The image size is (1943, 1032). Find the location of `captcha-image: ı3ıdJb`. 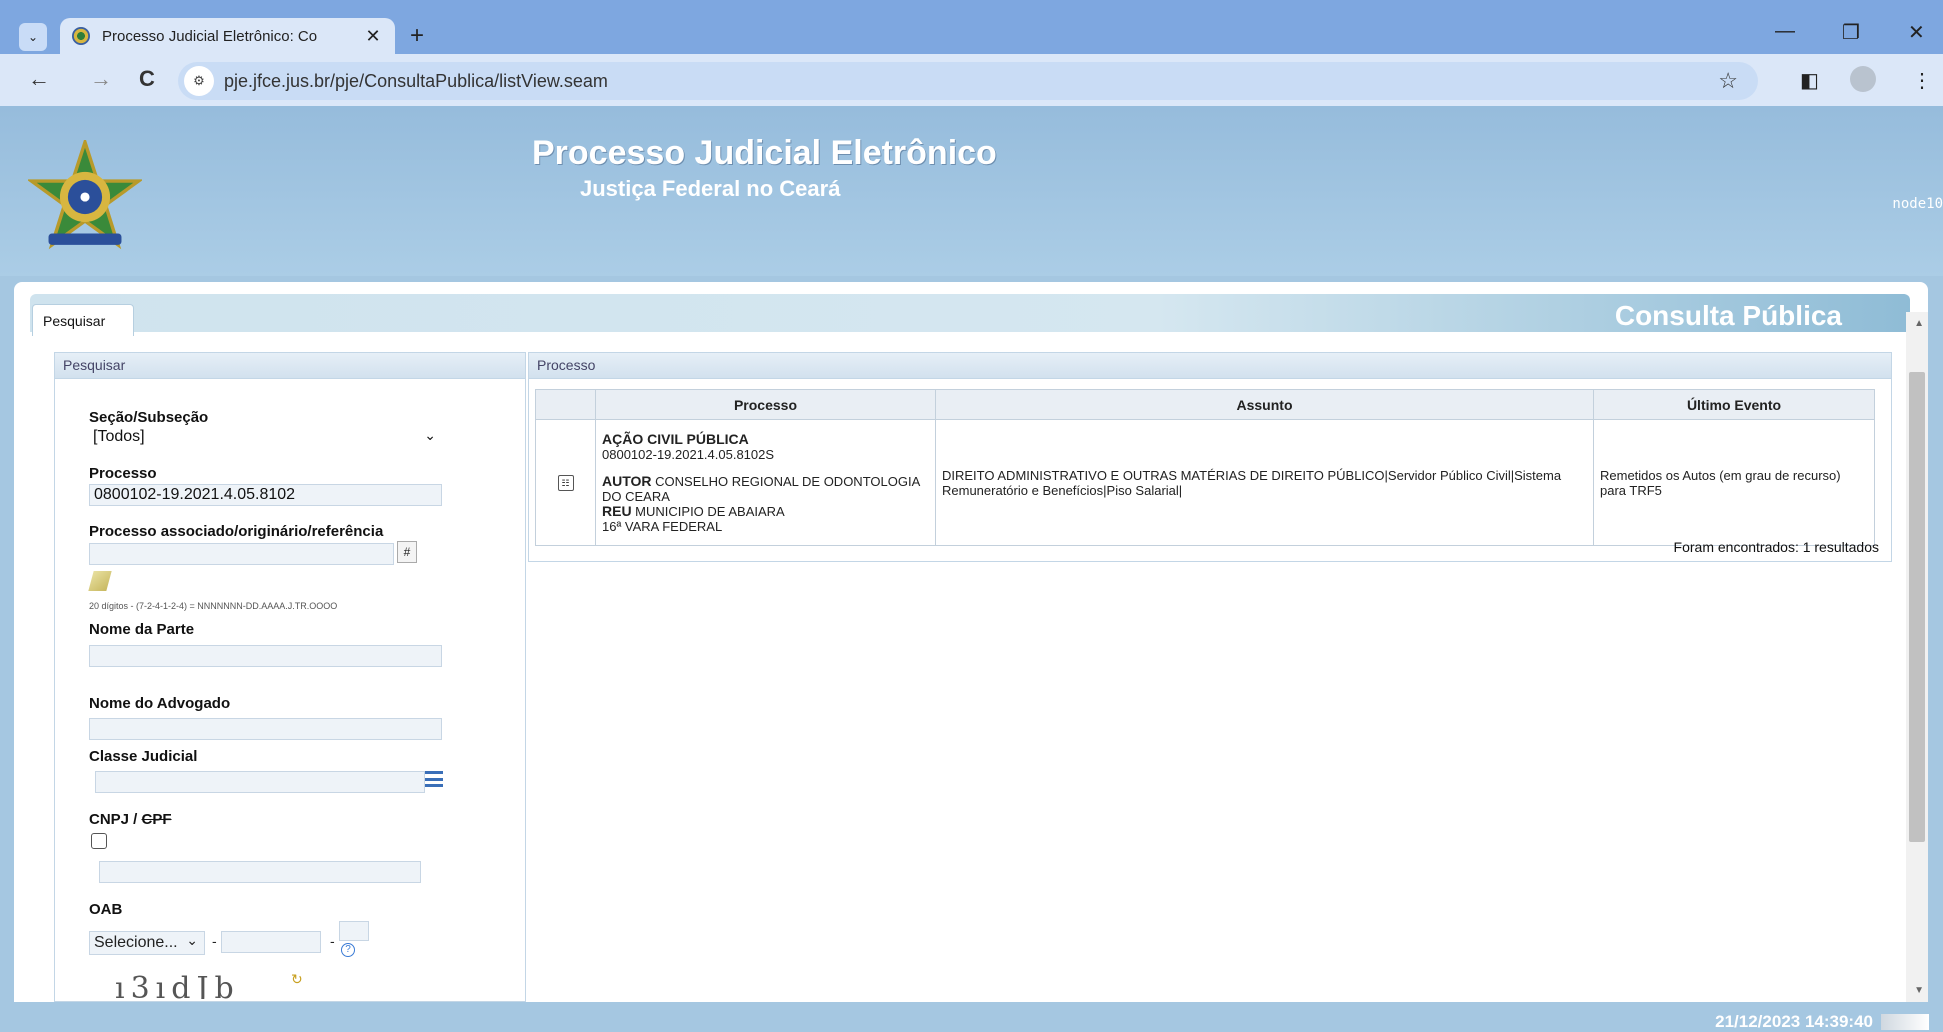

captcha-image: ı3ıdJb is located at coordinates (177, 985).